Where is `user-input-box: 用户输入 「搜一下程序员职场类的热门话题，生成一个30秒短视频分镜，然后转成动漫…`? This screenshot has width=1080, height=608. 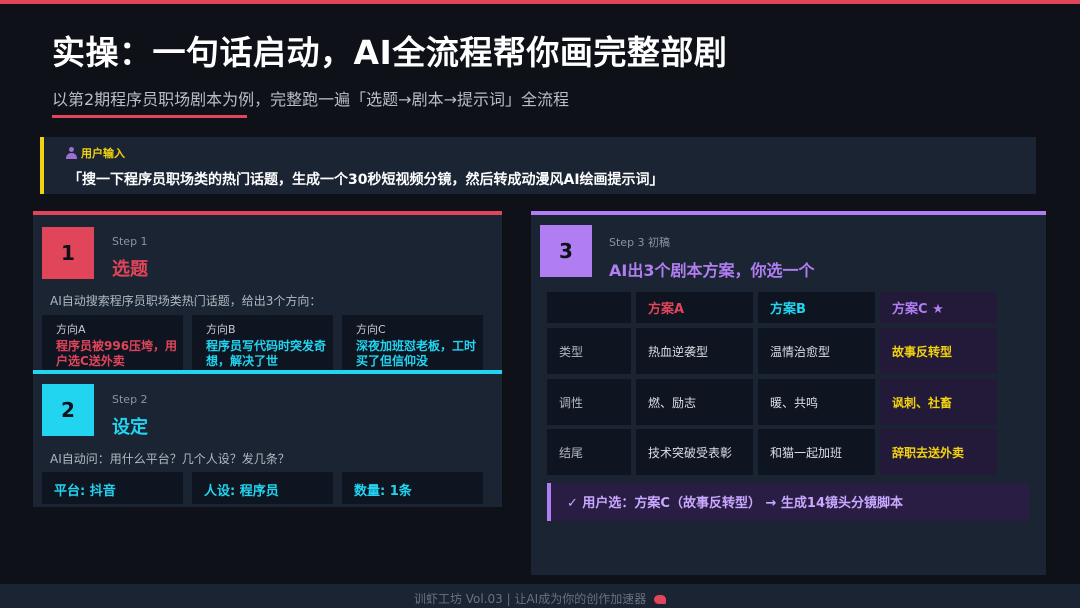
user-input-box: 用户输入 「搜一下程序员职场类的热门话题，生成一个30秒短视频分镜，然后转成动漫… is located at coordinates (538, 165).